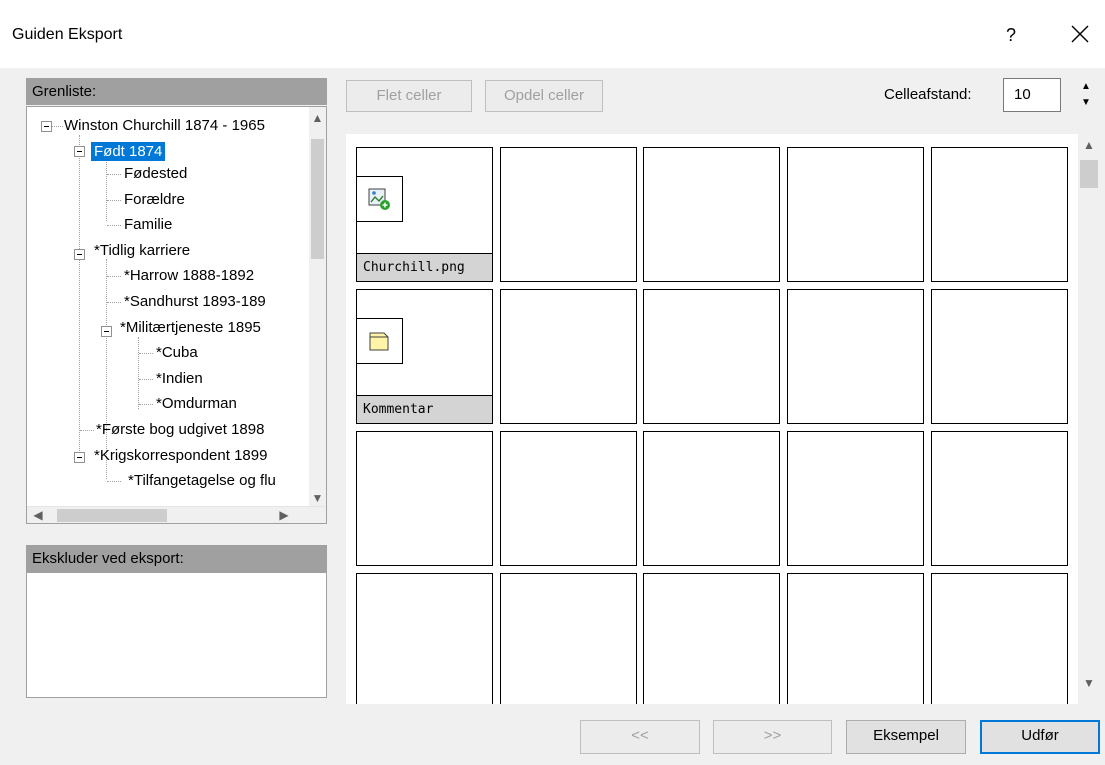 The height and width of the screenshot is (765, 1105). What do you see at coordinates (1086, 87) in the screenshot?
I see `spin-up-icon: ▲` at bounding box center [1086, 87].